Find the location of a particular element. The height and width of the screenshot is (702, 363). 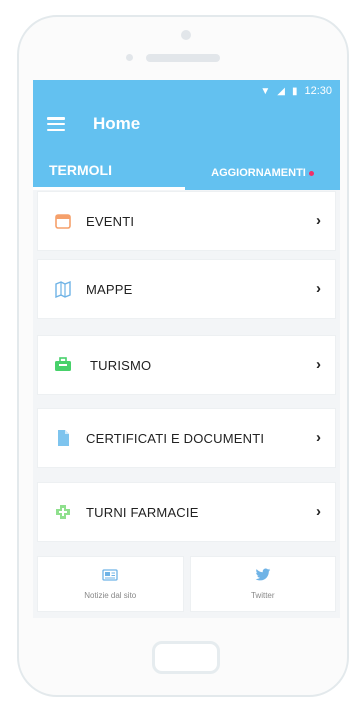

news-card: Notizie dal sito is located at coordinates (110, 584).